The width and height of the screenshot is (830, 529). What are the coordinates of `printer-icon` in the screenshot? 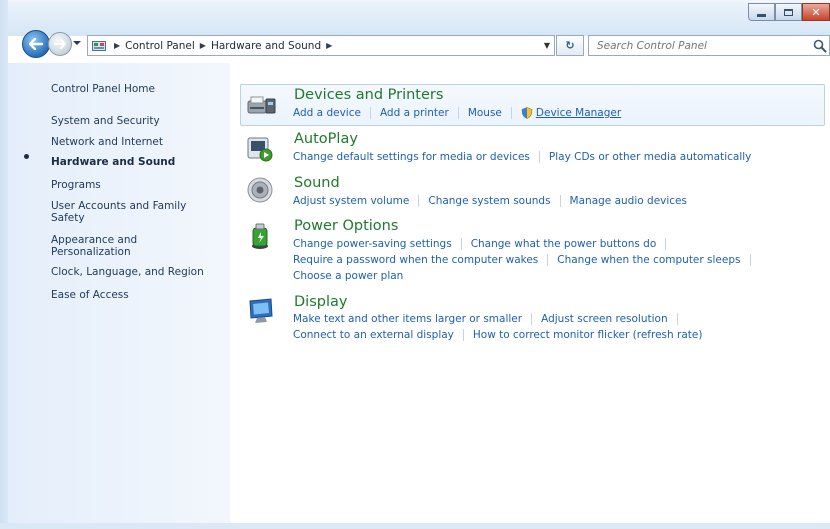 It's located at (261, 105).